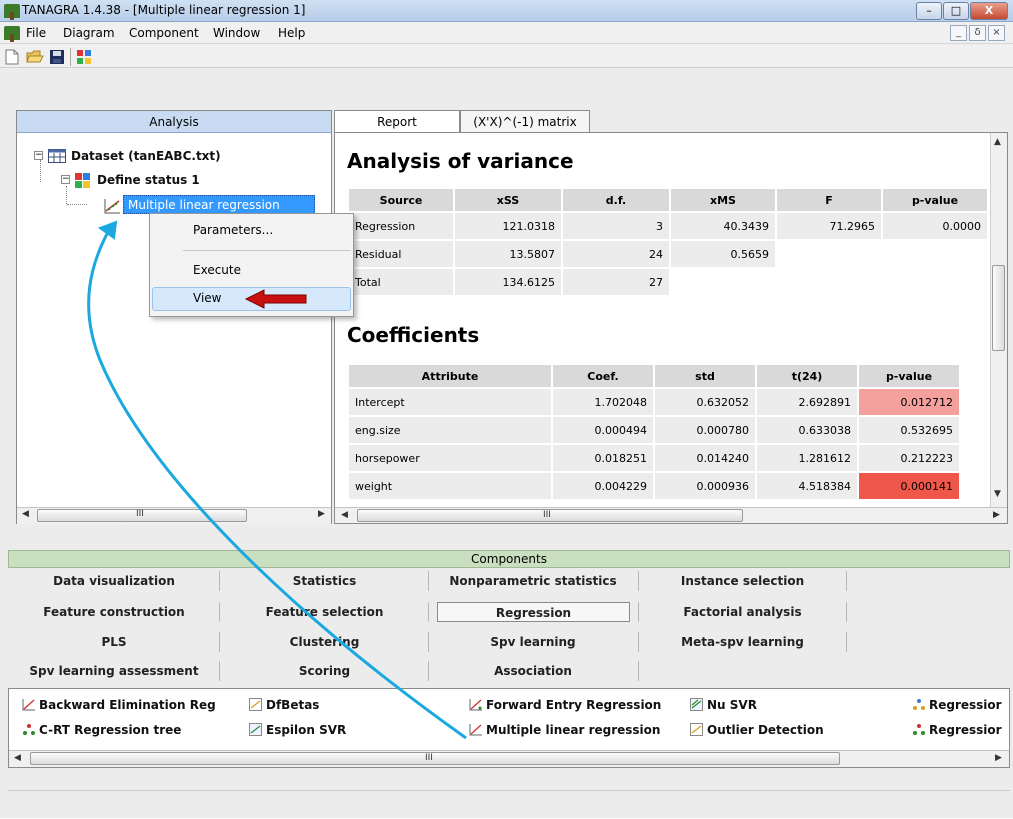 This screenshot has height=819, width=1013. Describe the element at coordinates (508, 254) in the screenshot. I see `anova-xss: 13.5807` at that location.